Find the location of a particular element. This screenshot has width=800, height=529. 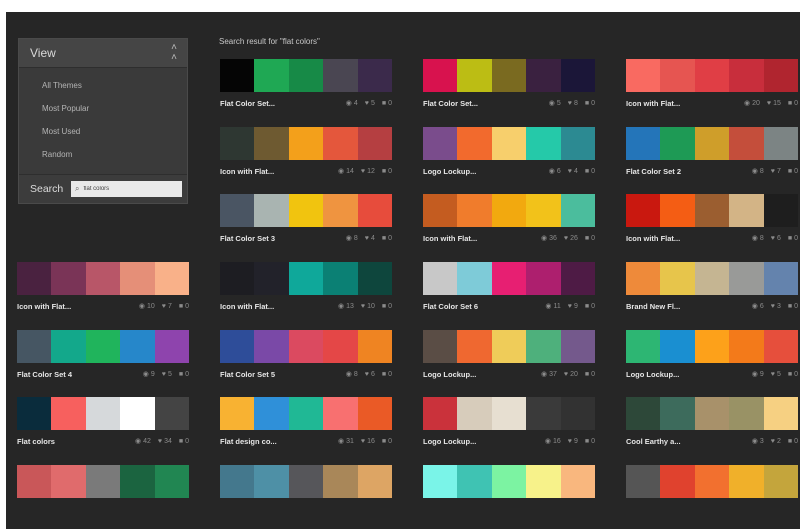

theme-card: Flat Color Set 5 ◉ 8 ♥ 6 ■ 0 is located at coordinates (306, 358).